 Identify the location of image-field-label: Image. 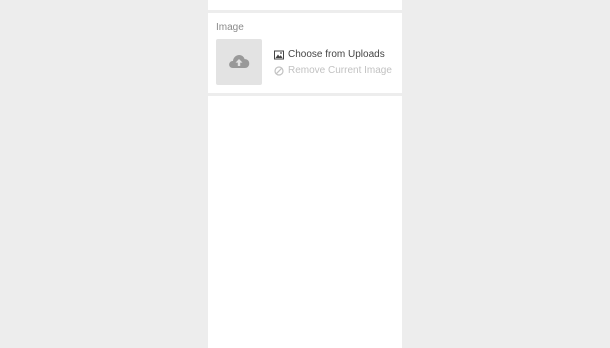
(230, 27).